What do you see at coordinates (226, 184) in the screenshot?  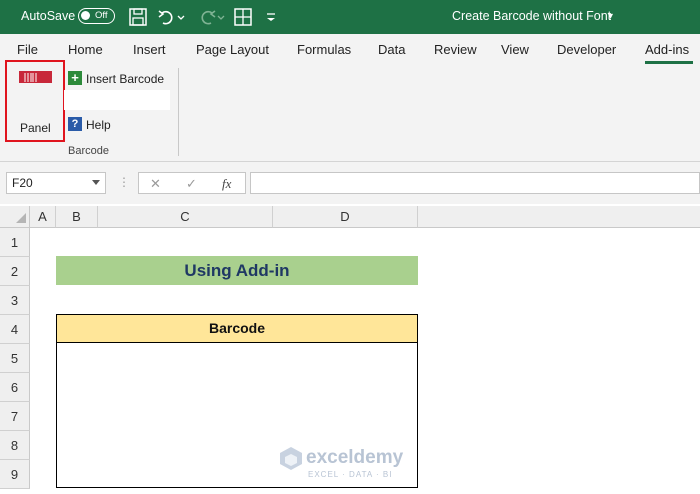 I see `insert-function-icon: fx` at bounding box center [226, 184].